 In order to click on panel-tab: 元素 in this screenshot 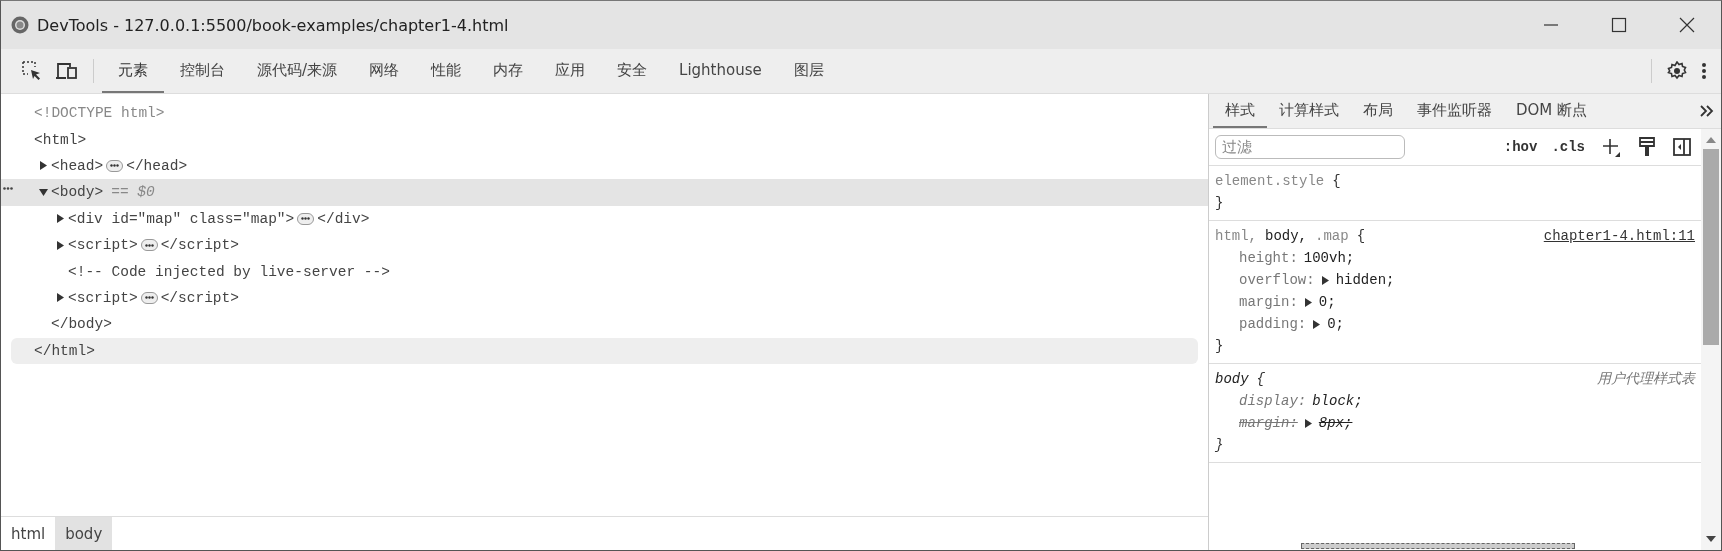, I will do `click(133, 71)`.